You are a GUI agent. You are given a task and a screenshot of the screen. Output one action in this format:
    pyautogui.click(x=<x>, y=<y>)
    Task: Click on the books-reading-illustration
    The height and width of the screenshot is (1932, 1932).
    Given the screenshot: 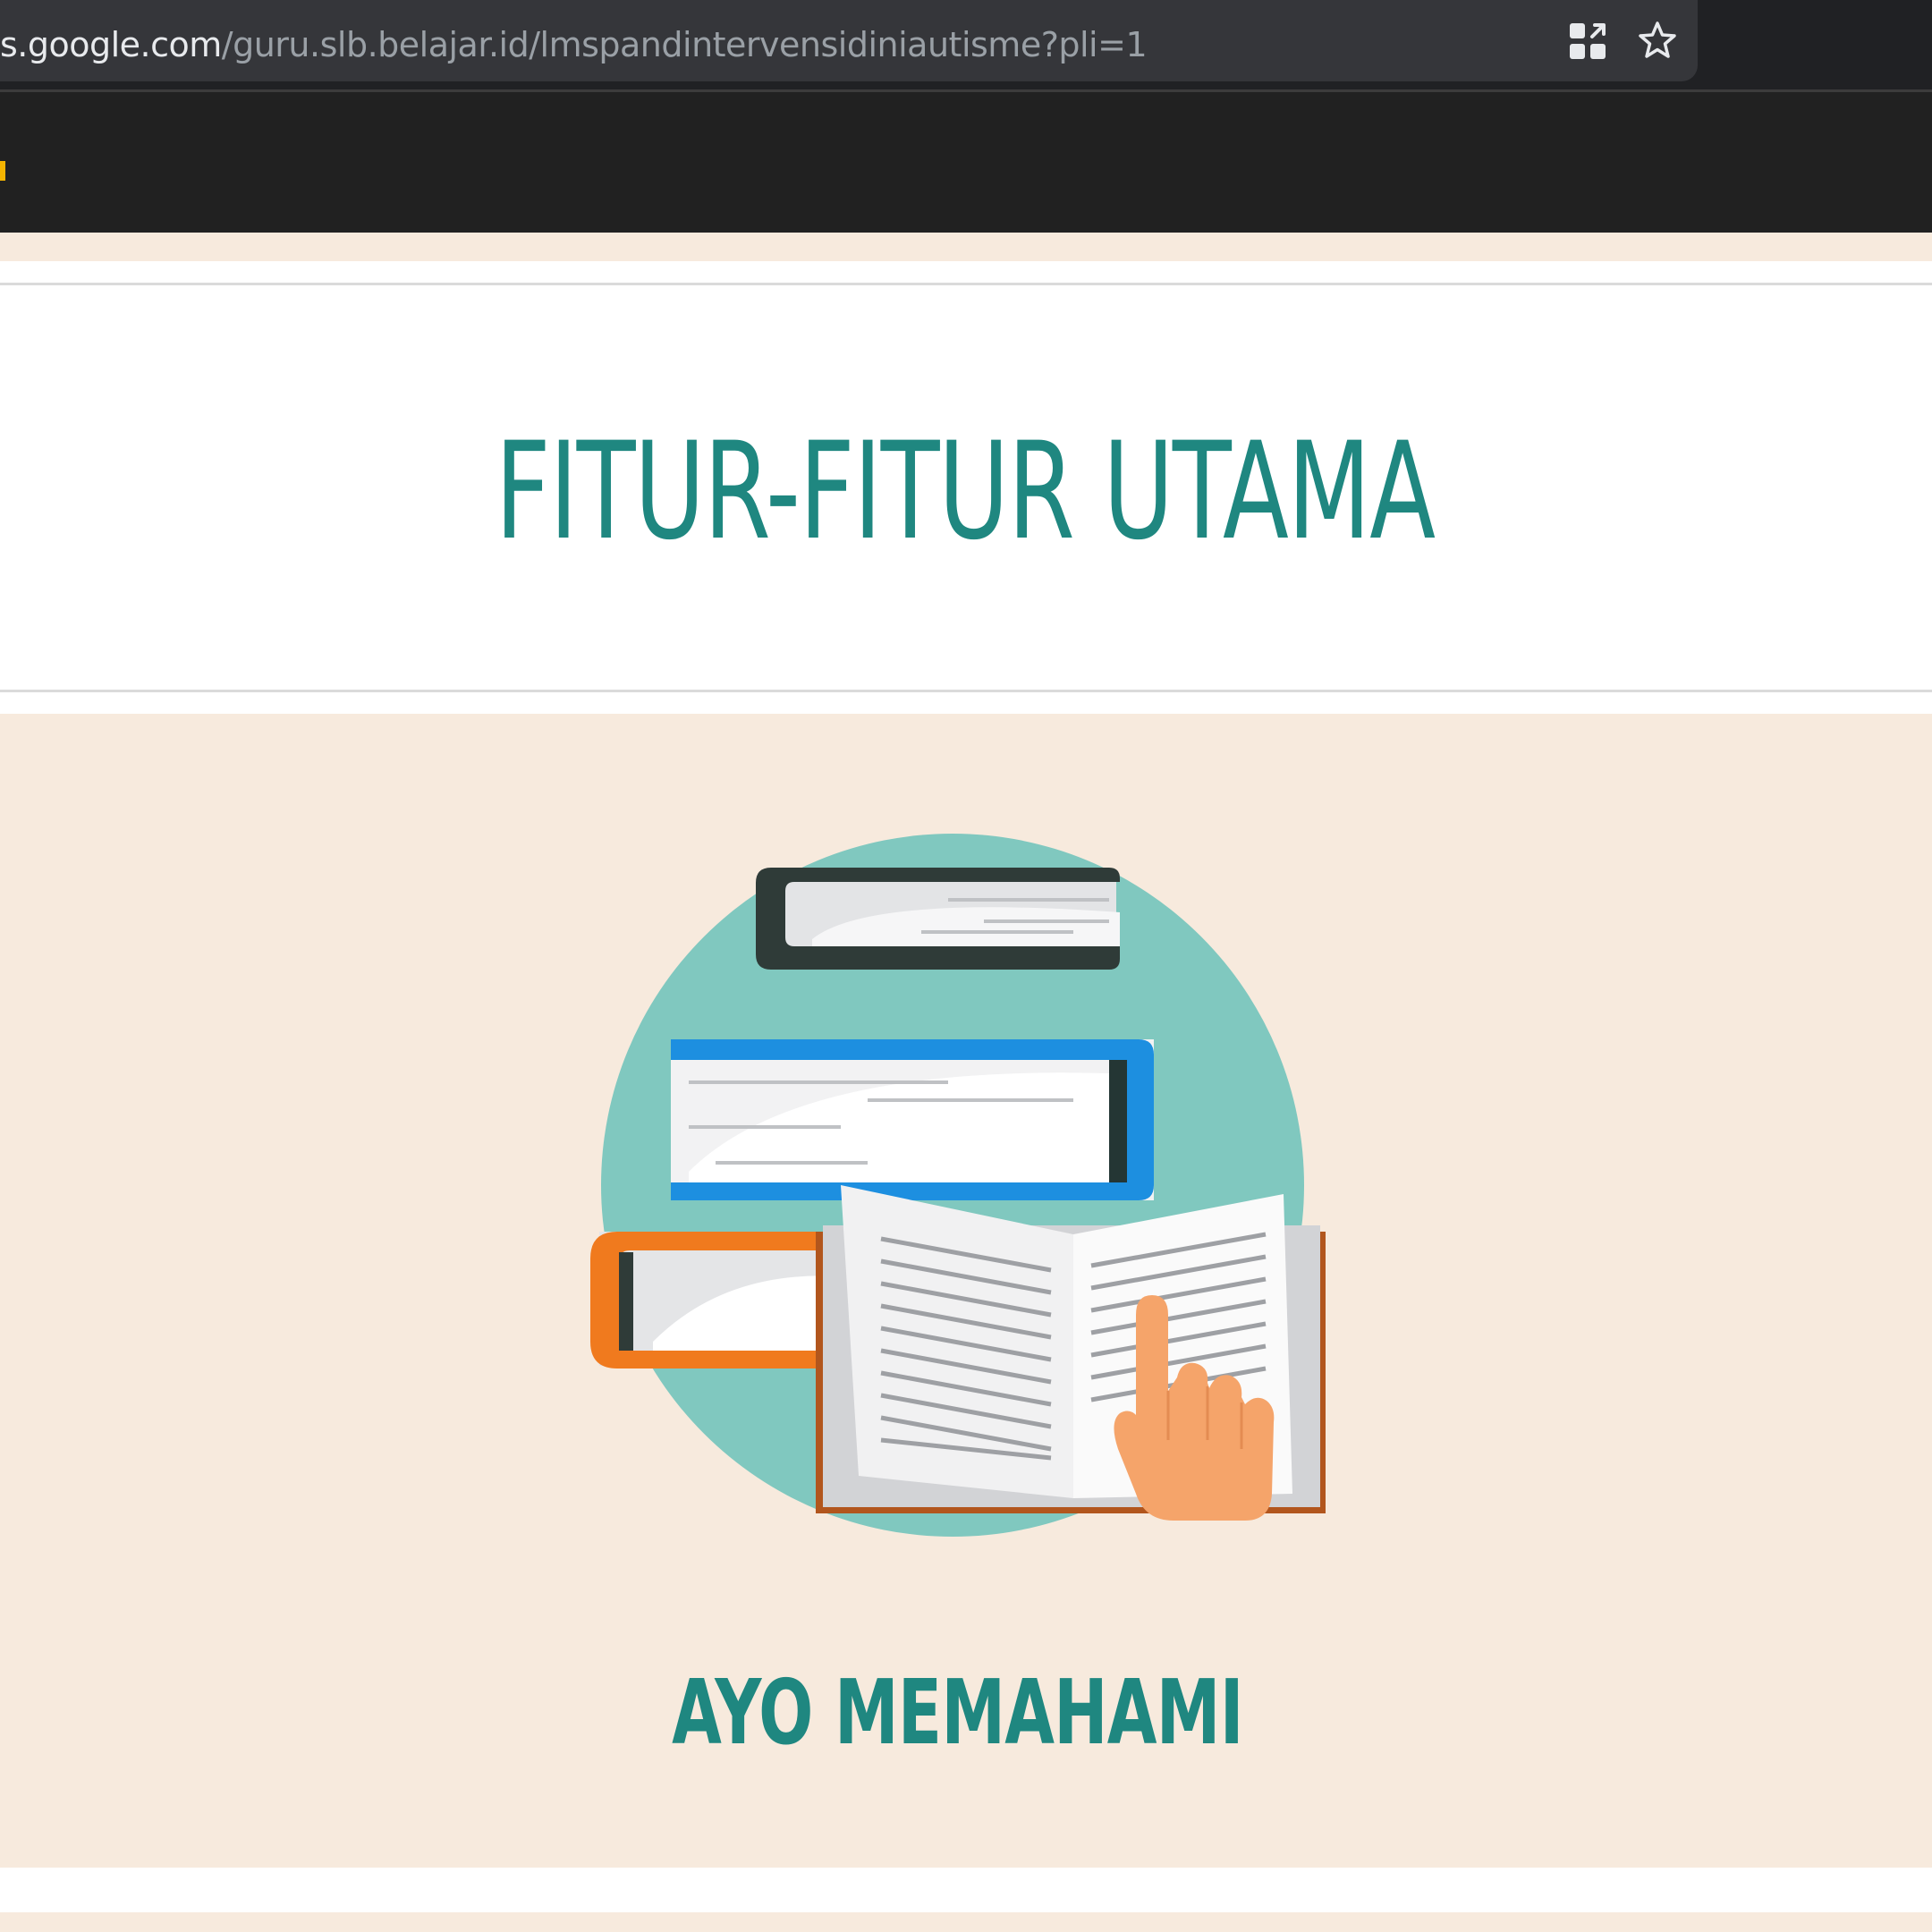 What is the action you would take?
    pyautogui.click(x=952, y=1198)
    